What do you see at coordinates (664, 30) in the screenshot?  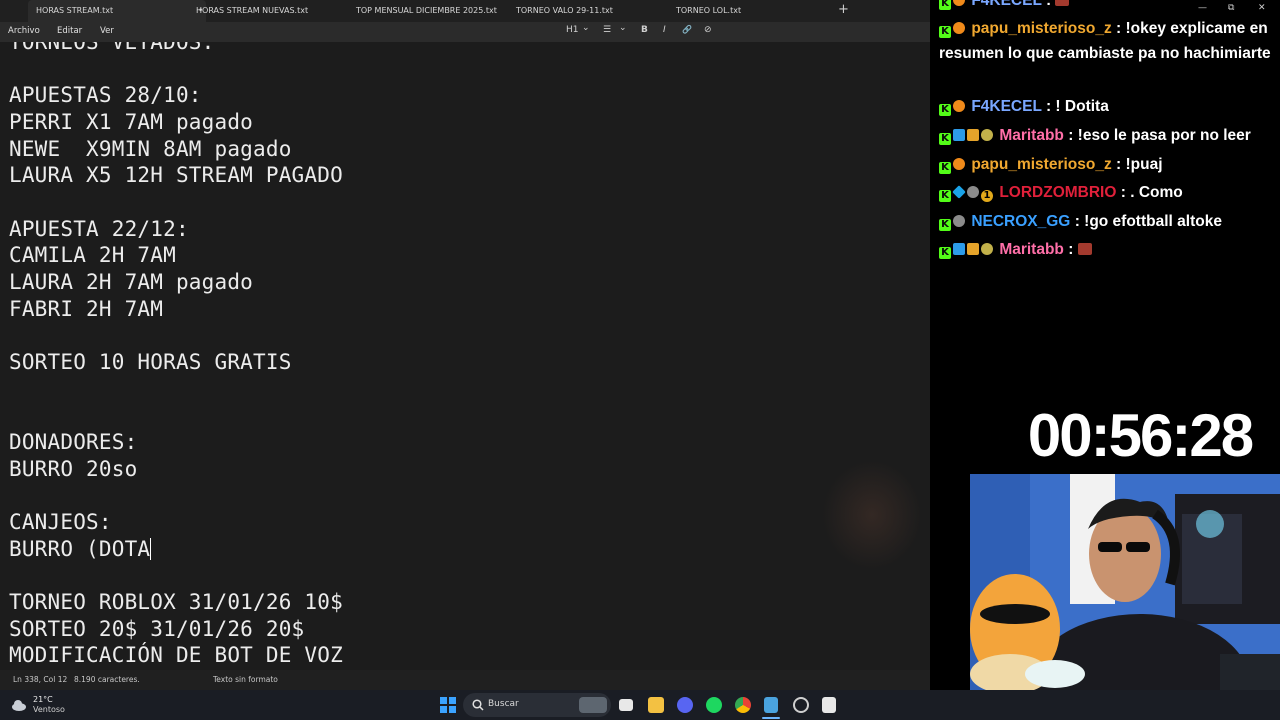 I see `italic-button: I` at bounding box center [664, 30].